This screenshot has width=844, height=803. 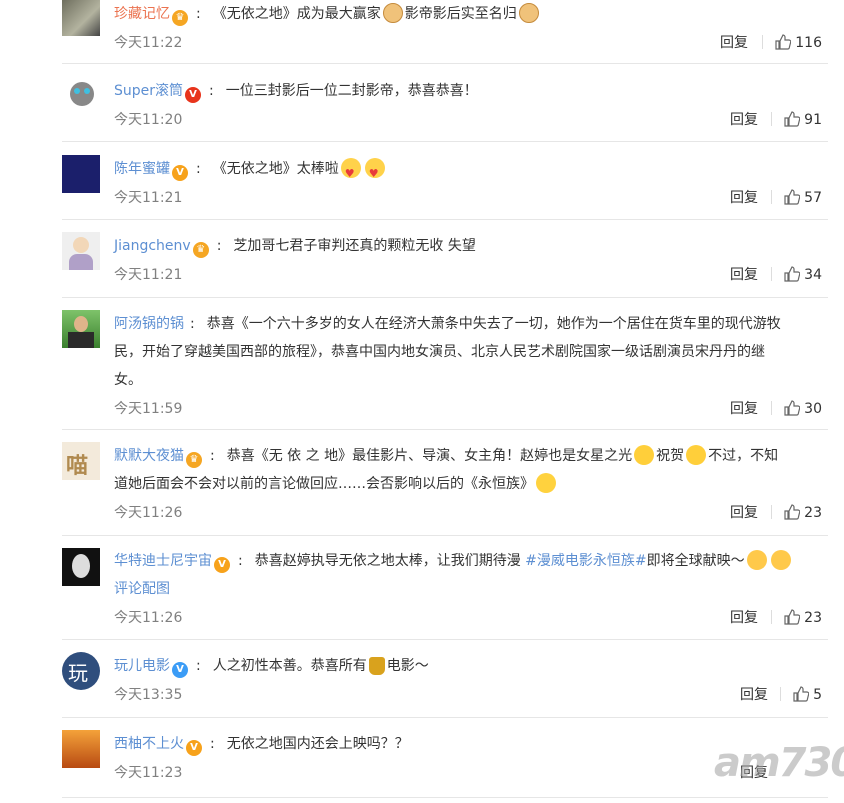 I want to click on comment-text: 女。, so click(x=128, y=380).